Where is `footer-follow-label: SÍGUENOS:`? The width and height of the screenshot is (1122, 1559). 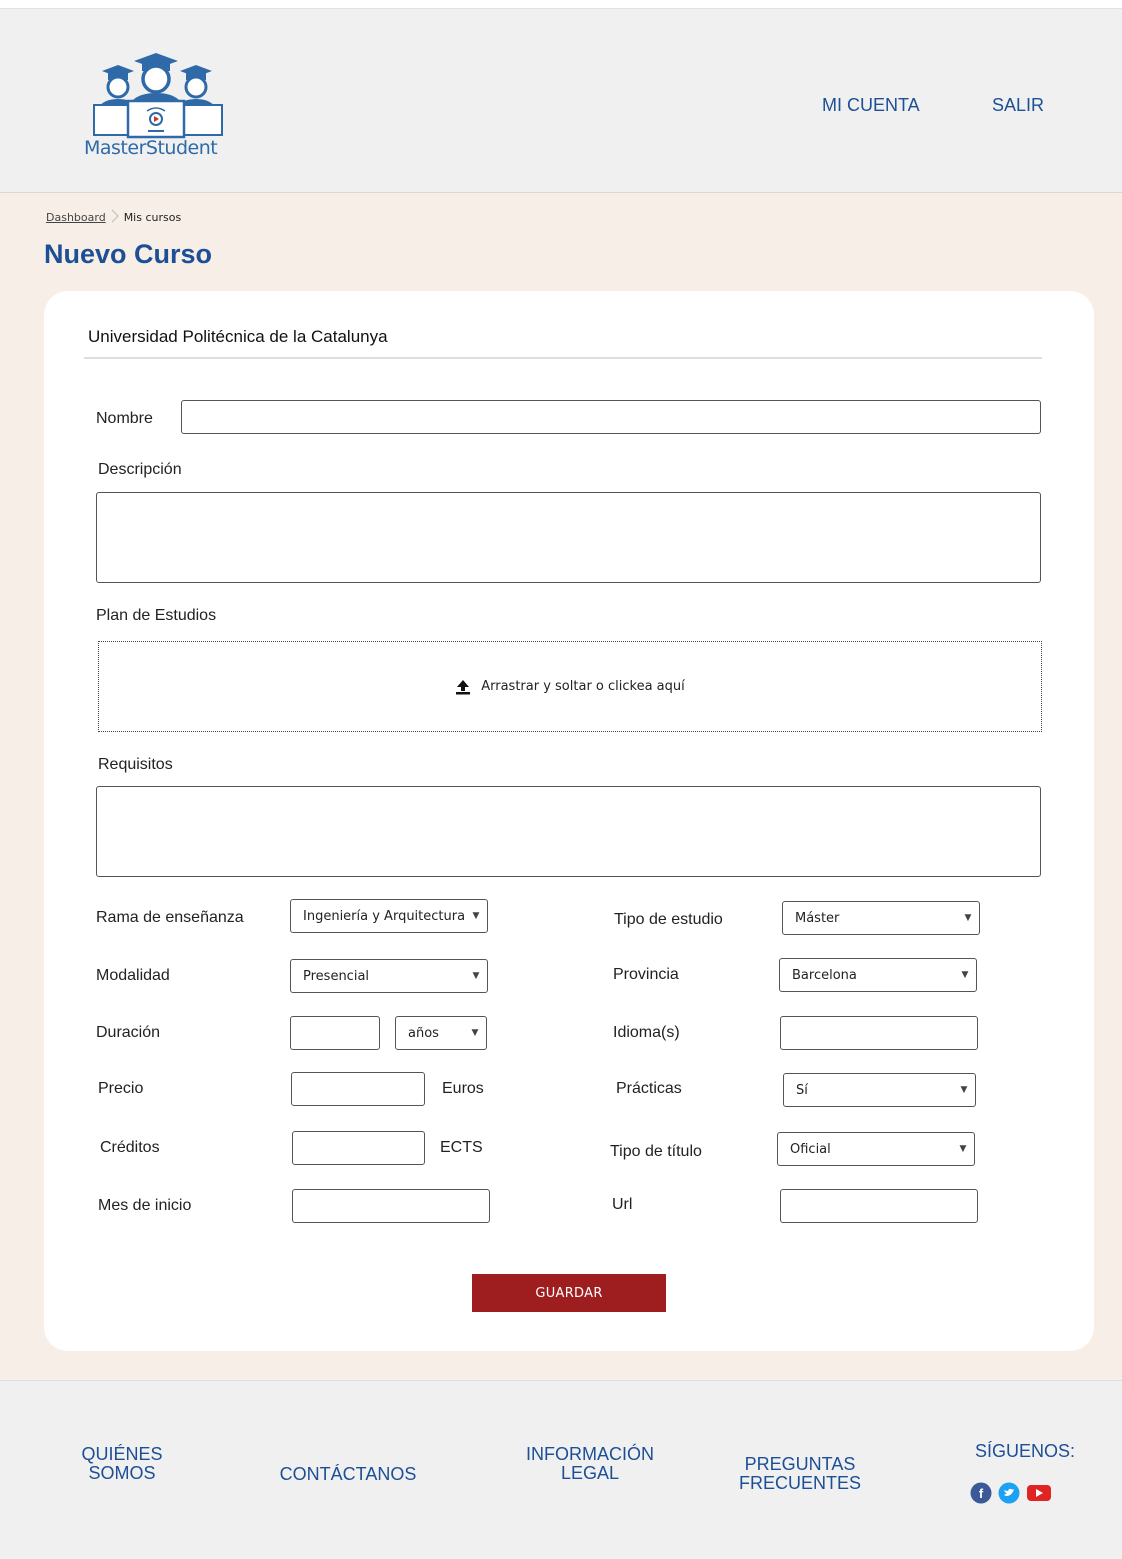 footer-follow-label: SÍGUENOS: is located at coordinates (1025, 1451).